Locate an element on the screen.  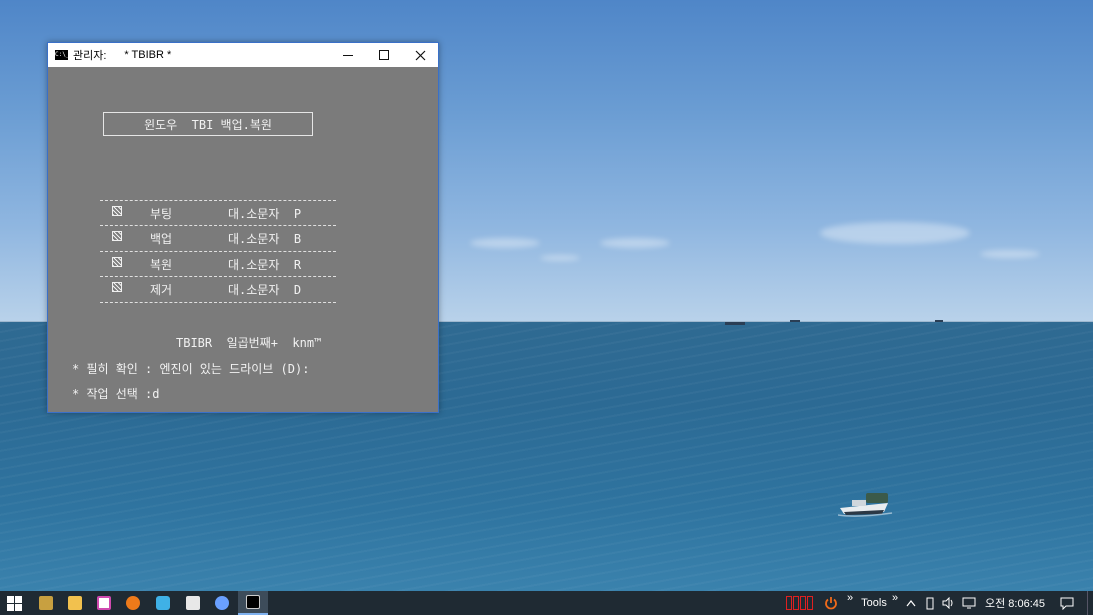
show-desktop-button is located at coordinates (1090, 603).